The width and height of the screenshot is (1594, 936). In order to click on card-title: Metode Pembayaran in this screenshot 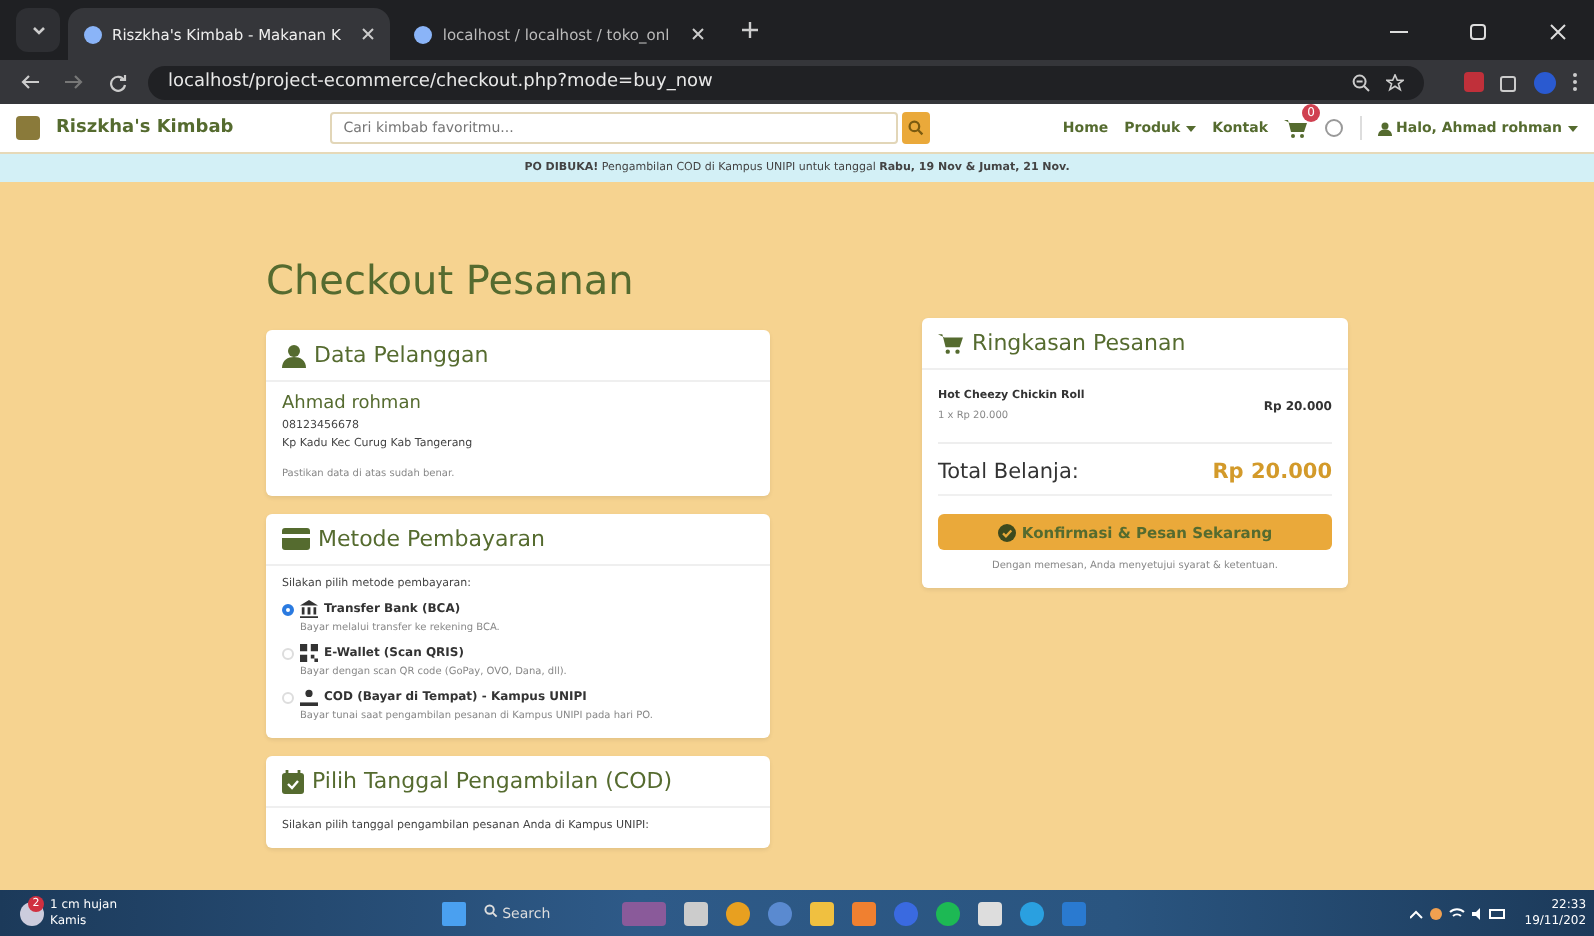, I will do `click(431, 539)`.